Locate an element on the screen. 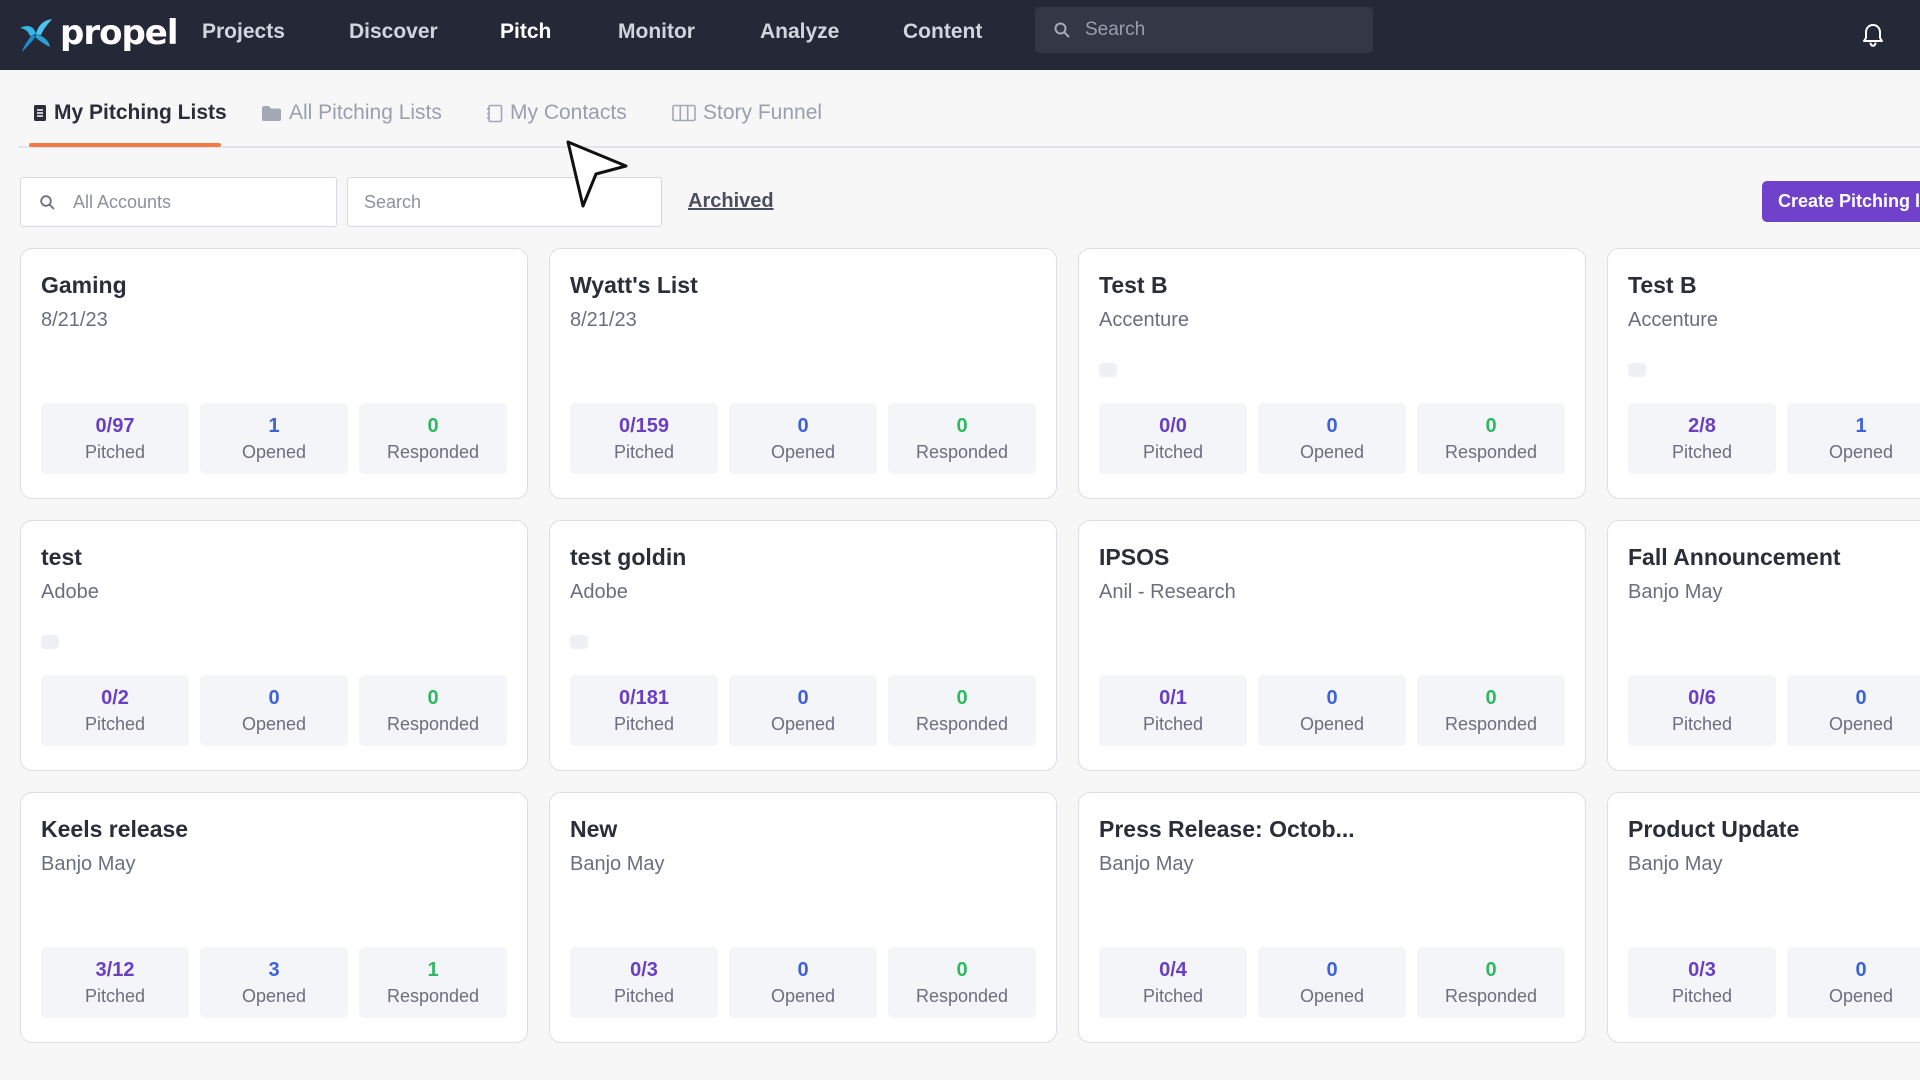  card-title: Fall Announcement is located at coordinates (1734, 557).